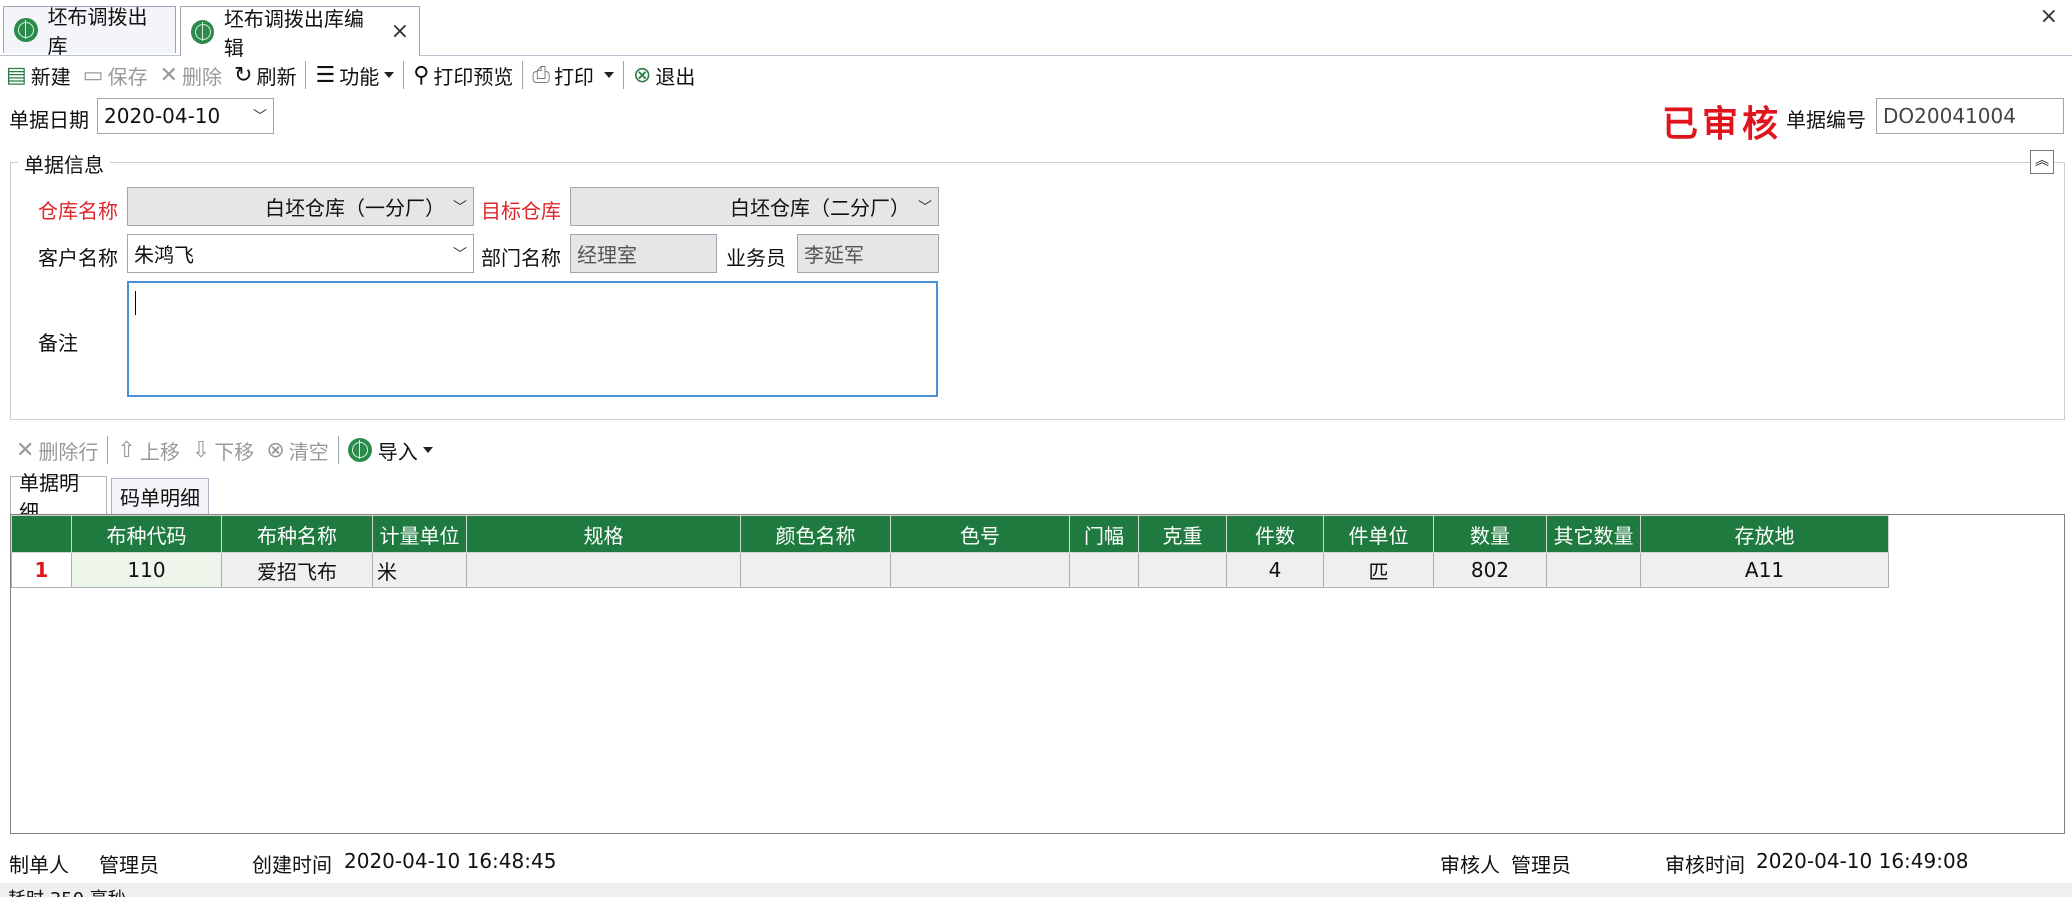 The image size is (2072, 897). What do you see at coordinates (58, 343) in the screenshot?
I see `remark-label: 备注` at bounding box center [58, 343].